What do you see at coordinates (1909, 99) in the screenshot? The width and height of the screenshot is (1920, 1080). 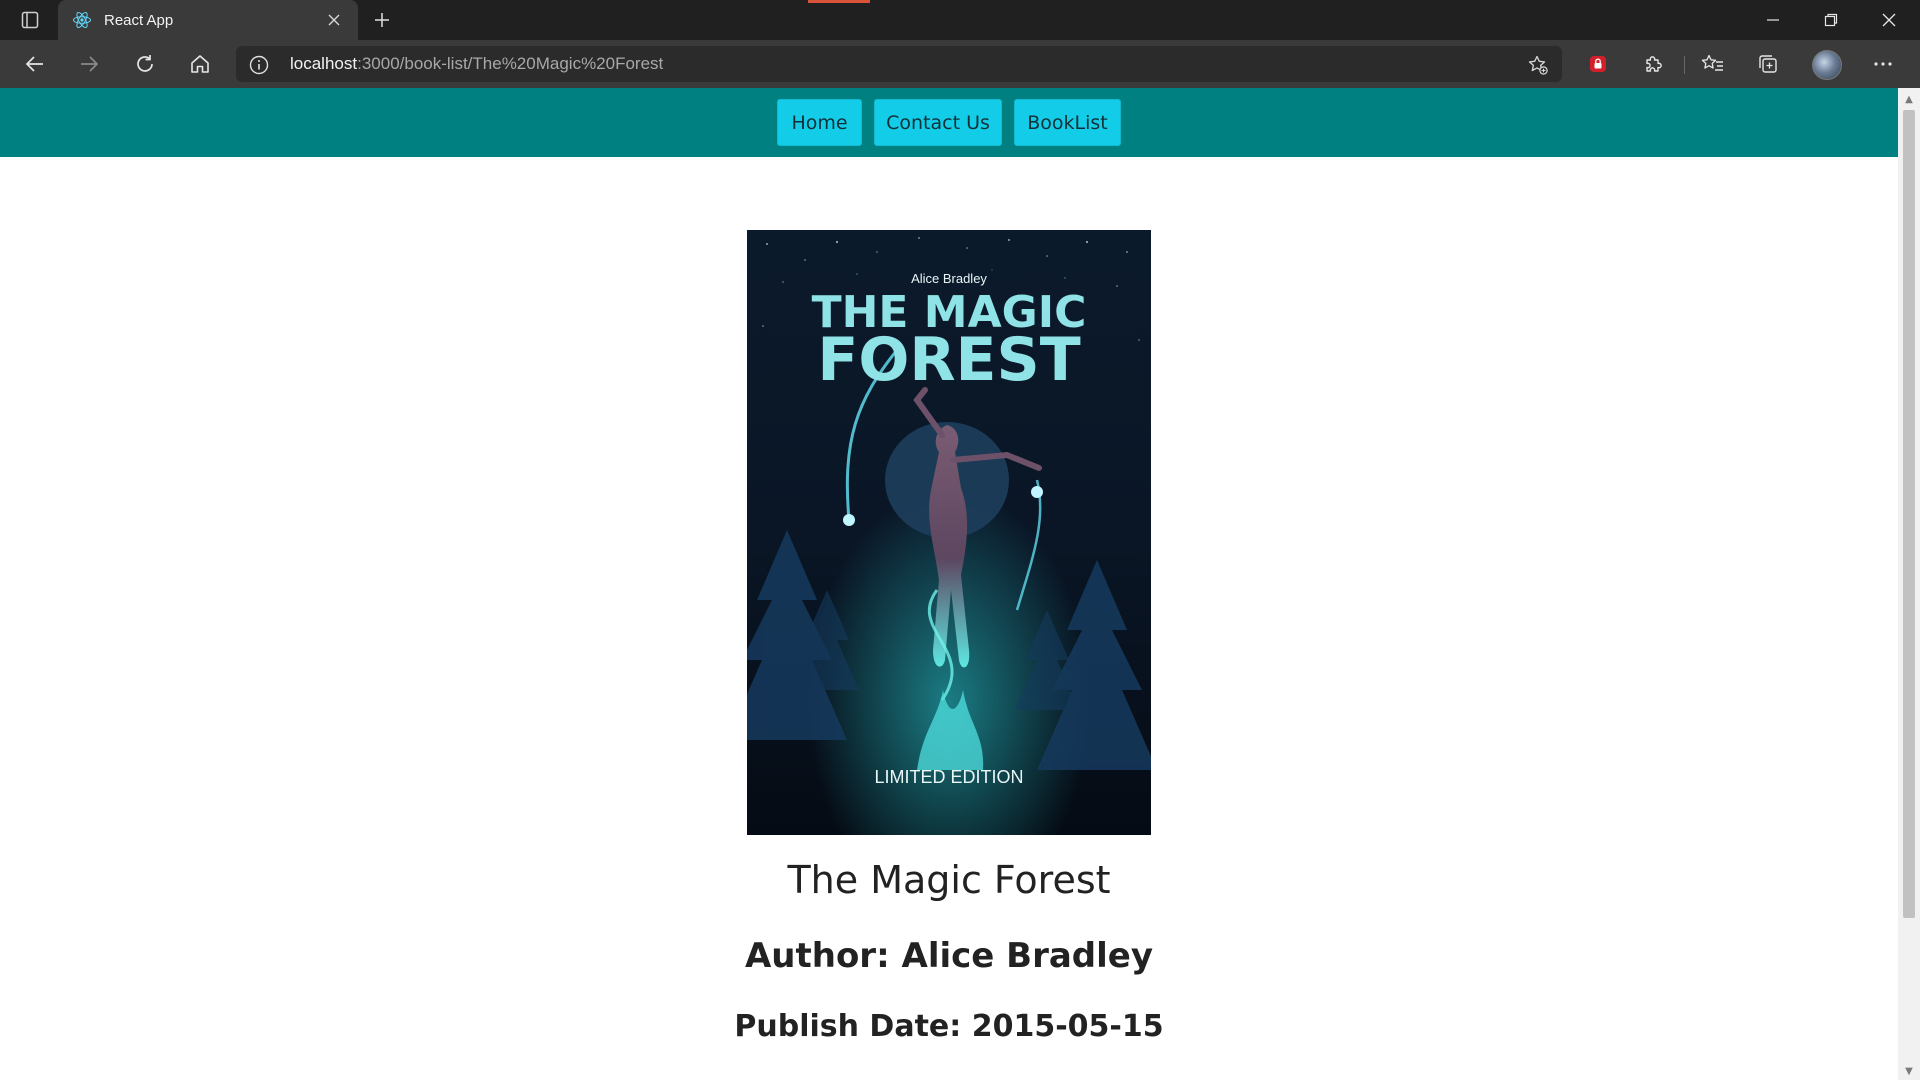 I see `scroll-up-arrow-icon: ▲` at bounding box center [1909, 99].